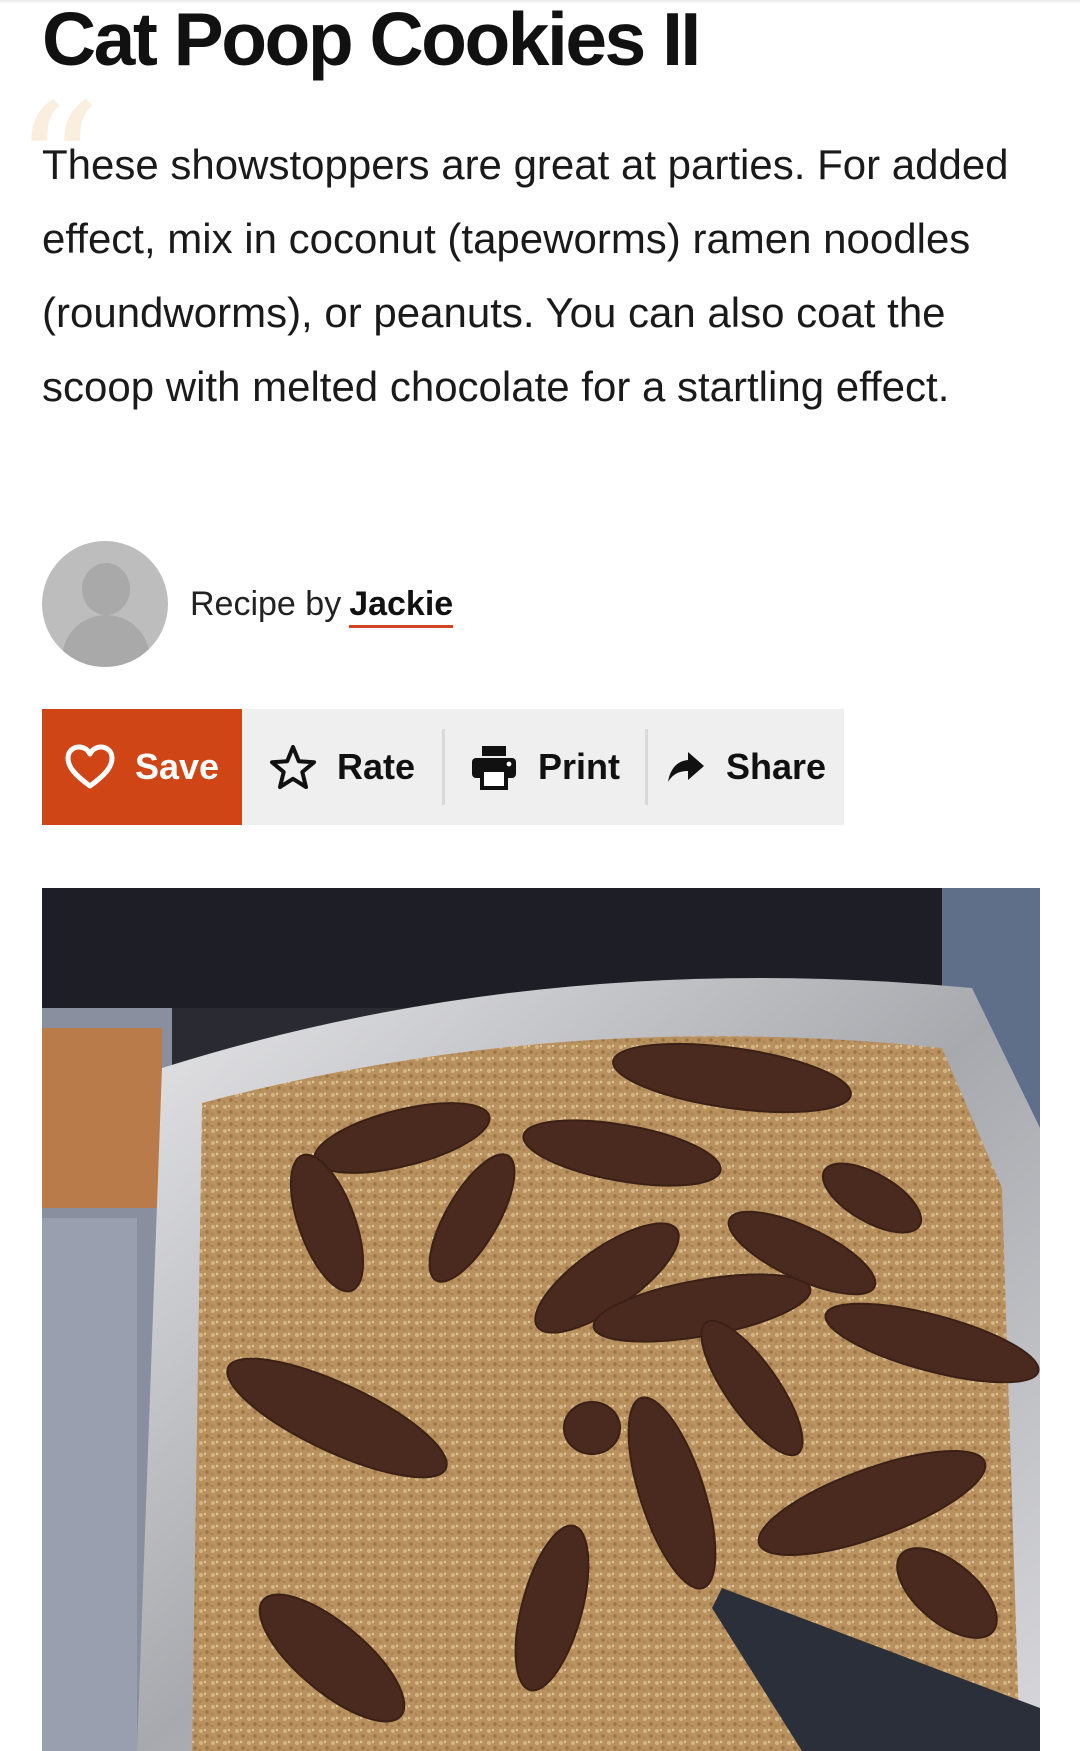  Describe the element at coordinates (578, 766) in the screenshot. I see `print-label: Print` at that location.